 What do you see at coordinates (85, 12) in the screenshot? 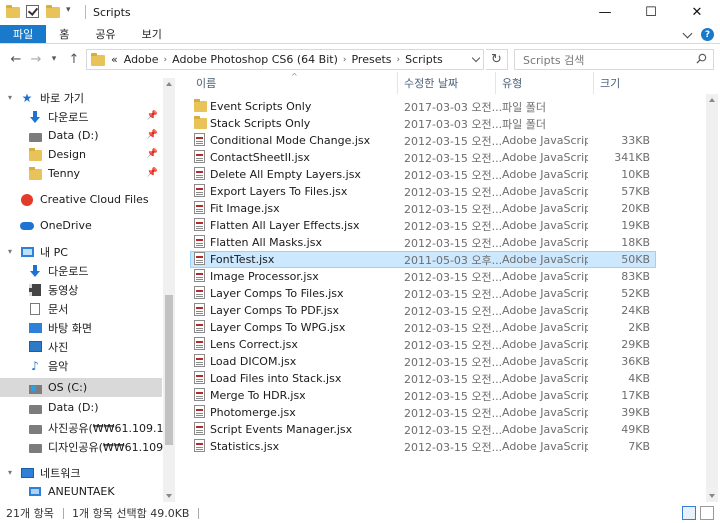
I see `toolbar-divider` at bounding box center [85, 12].